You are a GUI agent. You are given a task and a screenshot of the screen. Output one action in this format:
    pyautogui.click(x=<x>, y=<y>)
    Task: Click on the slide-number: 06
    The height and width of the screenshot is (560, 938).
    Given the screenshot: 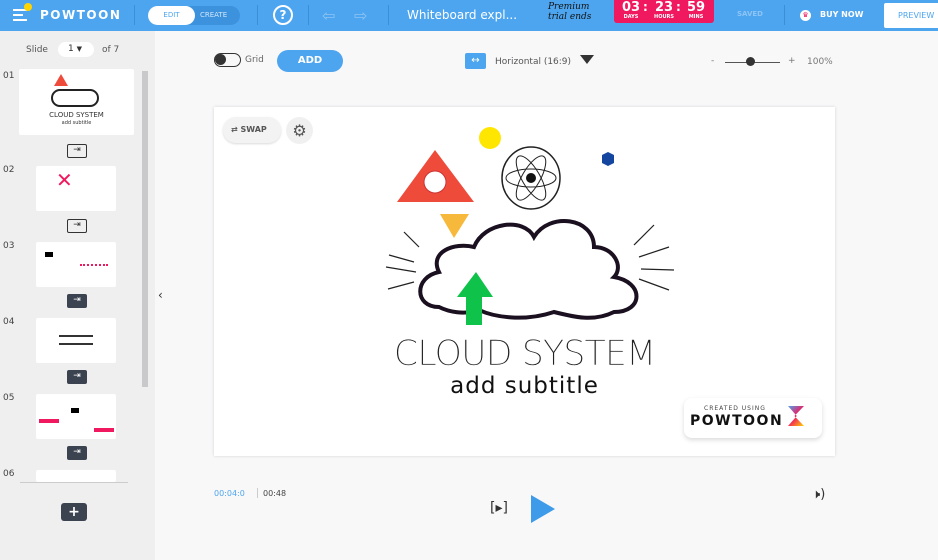 What is the action you would take?
    pyautogui.click(x=9, y=474)
    